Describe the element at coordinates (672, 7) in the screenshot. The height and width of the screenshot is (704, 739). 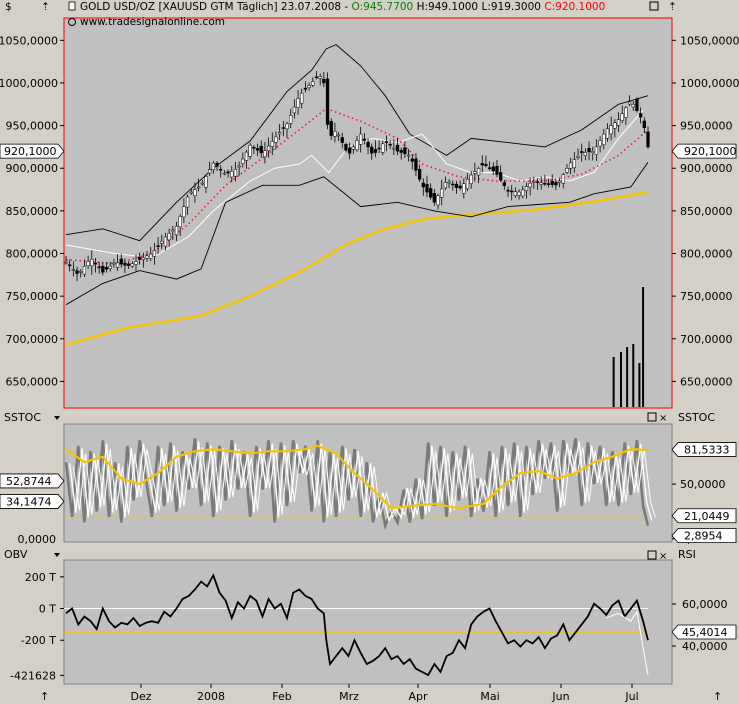
I see `scroll-up-arrow-right: ⇡` at that location.